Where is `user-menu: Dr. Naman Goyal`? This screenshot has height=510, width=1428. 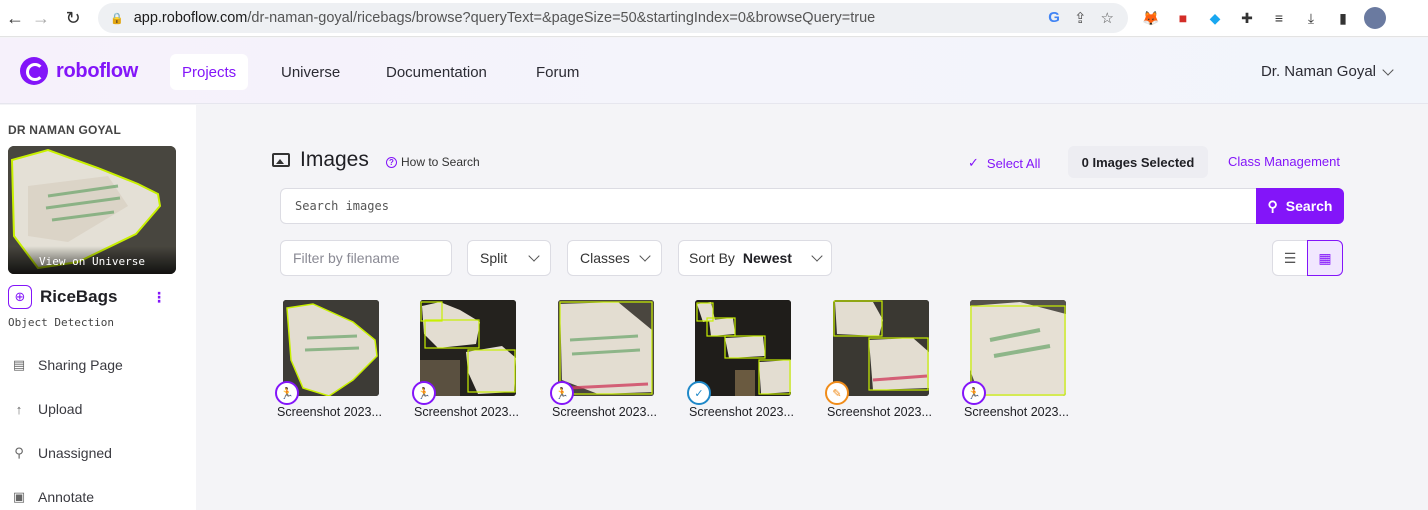
user-menu: Dr. Naman Goyal is located at coordinates (1327, 71).